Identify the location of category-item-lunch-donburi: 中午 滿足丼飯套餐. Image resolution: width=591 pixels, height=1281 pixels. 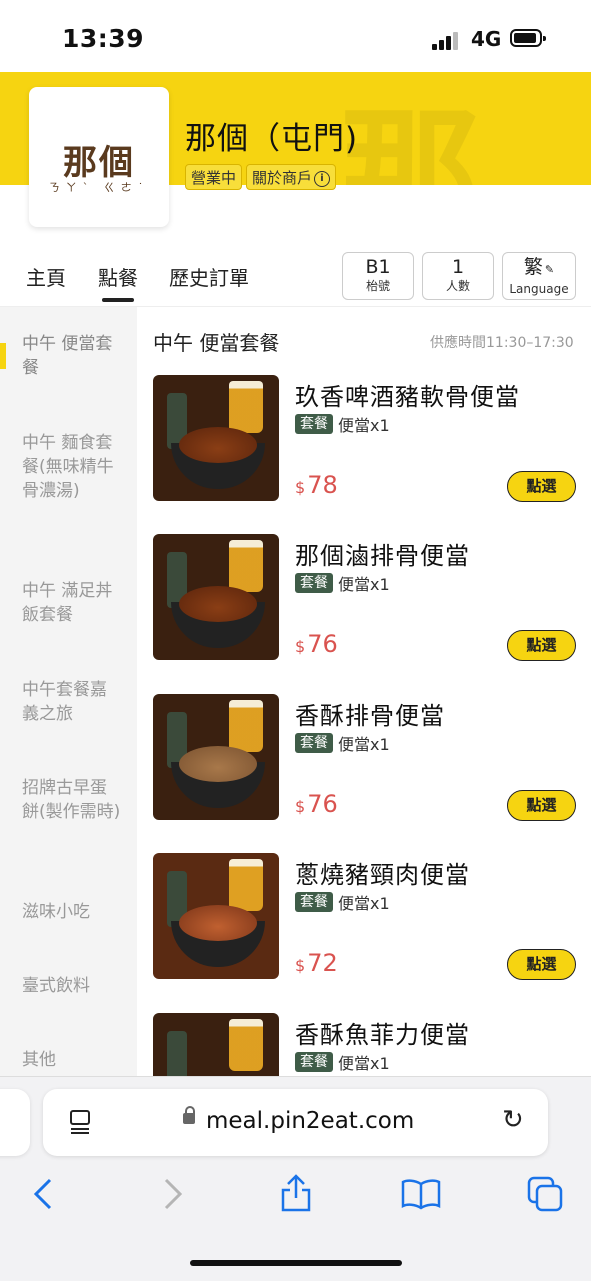
(72, 603).